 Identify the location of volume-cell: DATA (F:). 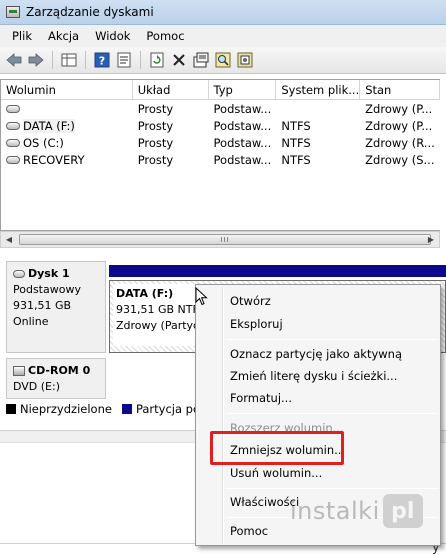
(67, 125).